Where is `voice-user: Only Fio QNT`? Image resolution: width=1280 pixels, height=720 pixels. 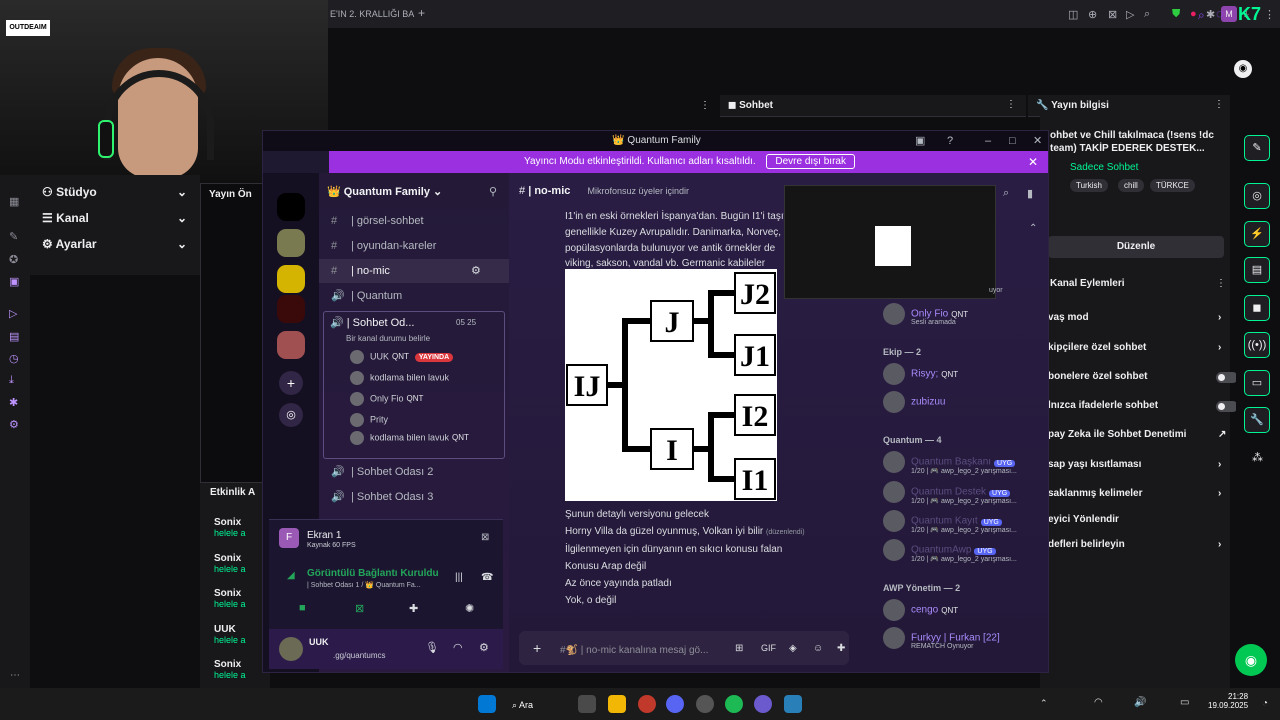 voice-user: Only Fio QNT is located at coordinates (386, 399).